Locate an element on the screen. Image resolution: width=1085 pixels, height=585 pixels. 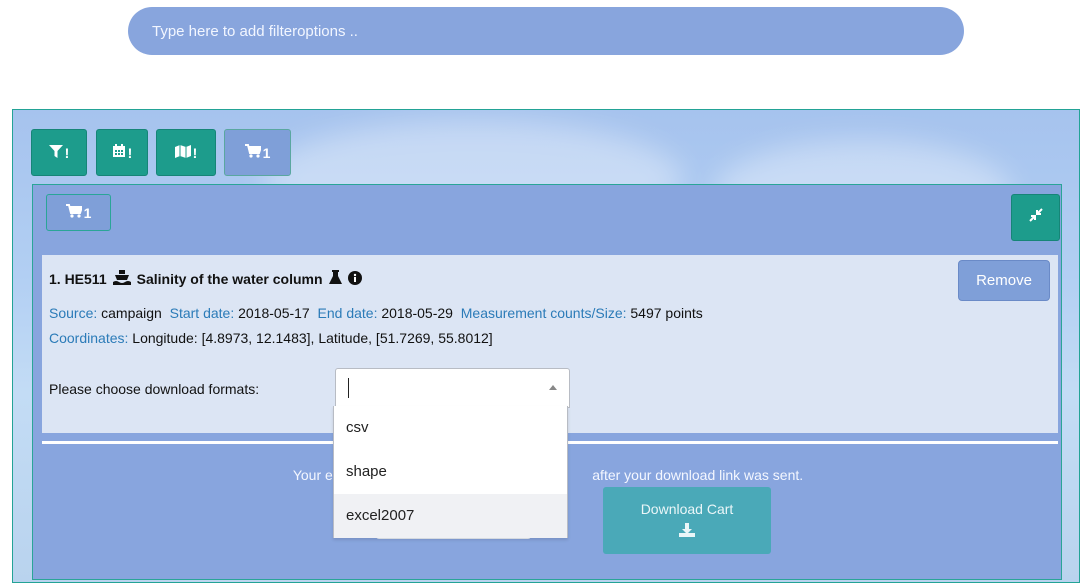
tab-date: ! is located at coordinates (122, 152).